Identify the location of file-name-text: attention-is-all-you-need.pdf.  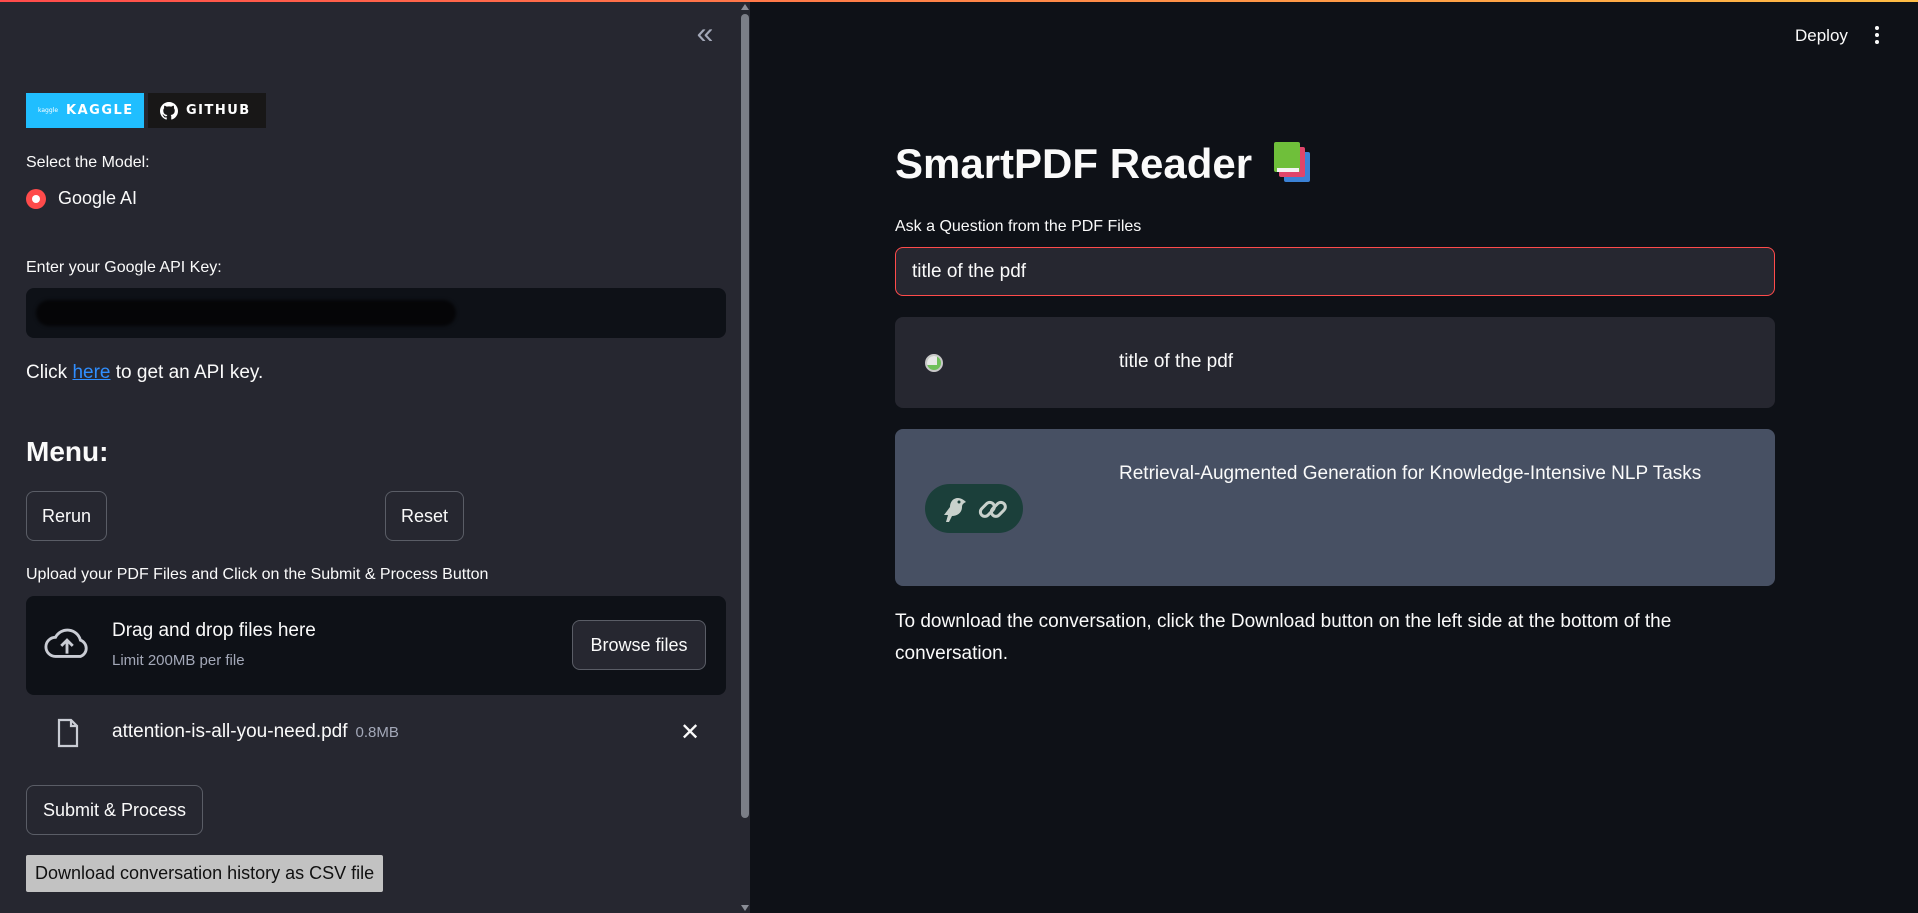
(230, 731).